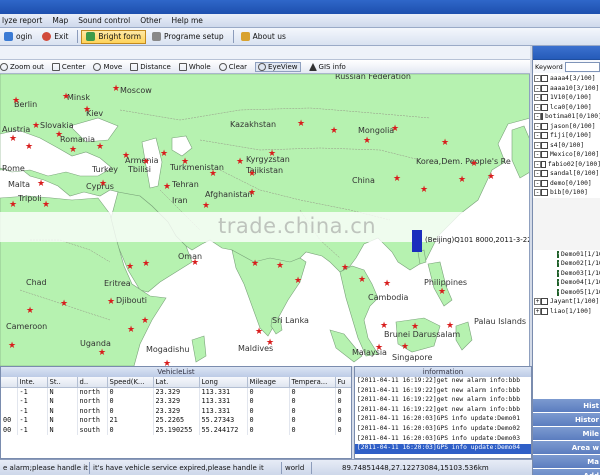  What do you see at coordinates (566, 472) in the screenshot?
I see `side-button: Add` at bounding box center [566, 472].